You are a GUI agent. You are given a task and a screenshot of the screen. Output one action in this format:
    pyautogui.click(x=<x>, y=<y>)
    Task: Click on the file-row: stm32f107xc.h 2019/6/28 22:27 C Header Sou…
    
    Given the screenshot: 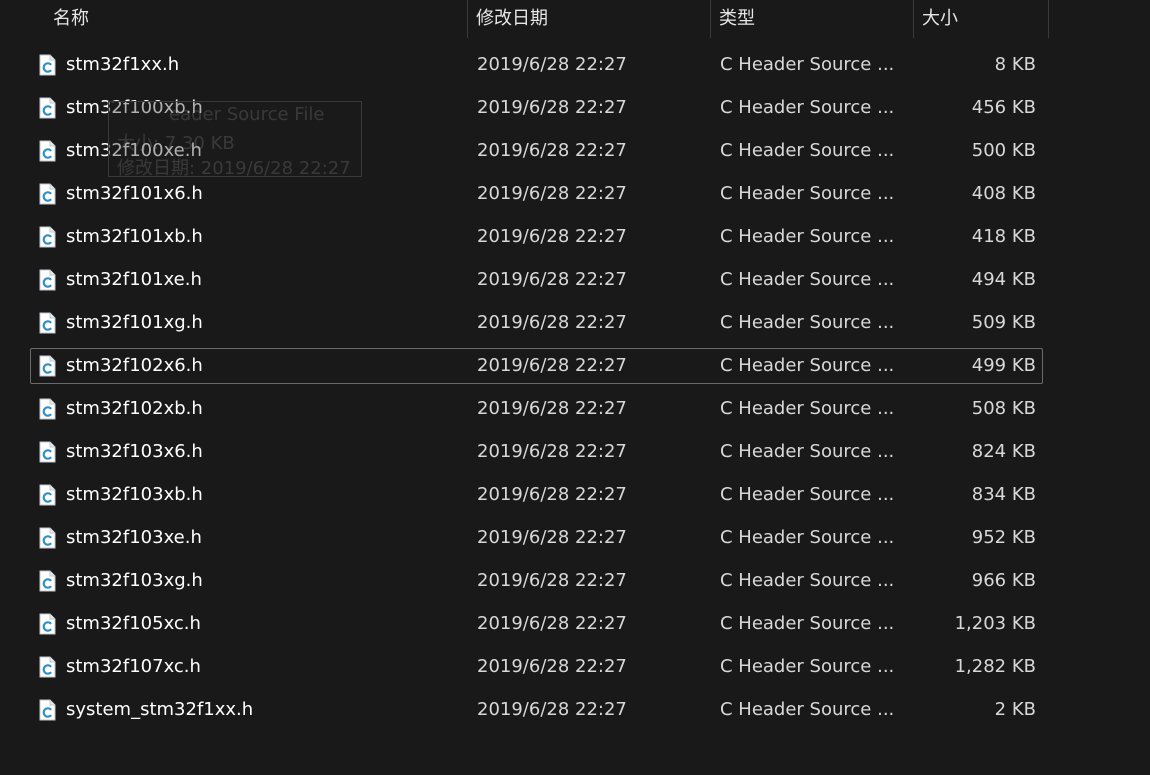 What is the action you would take?
    pyautogui.click(x=536, y=667)
    